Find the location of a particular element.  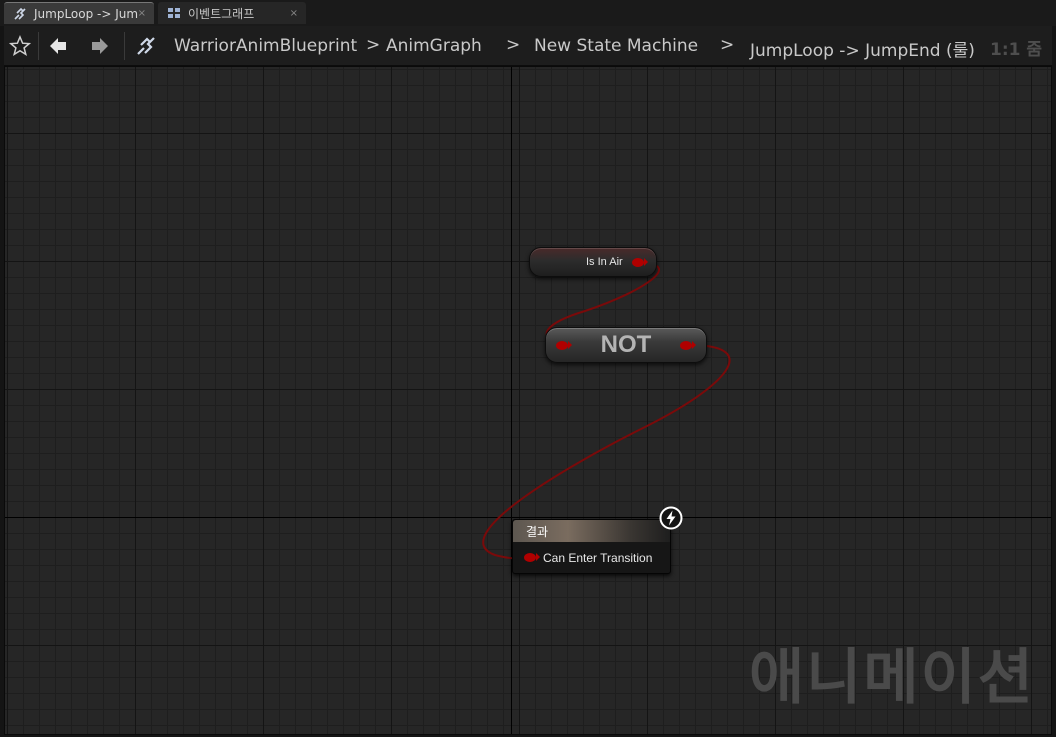

not-node: NOT is located at coordinates (626, 345).